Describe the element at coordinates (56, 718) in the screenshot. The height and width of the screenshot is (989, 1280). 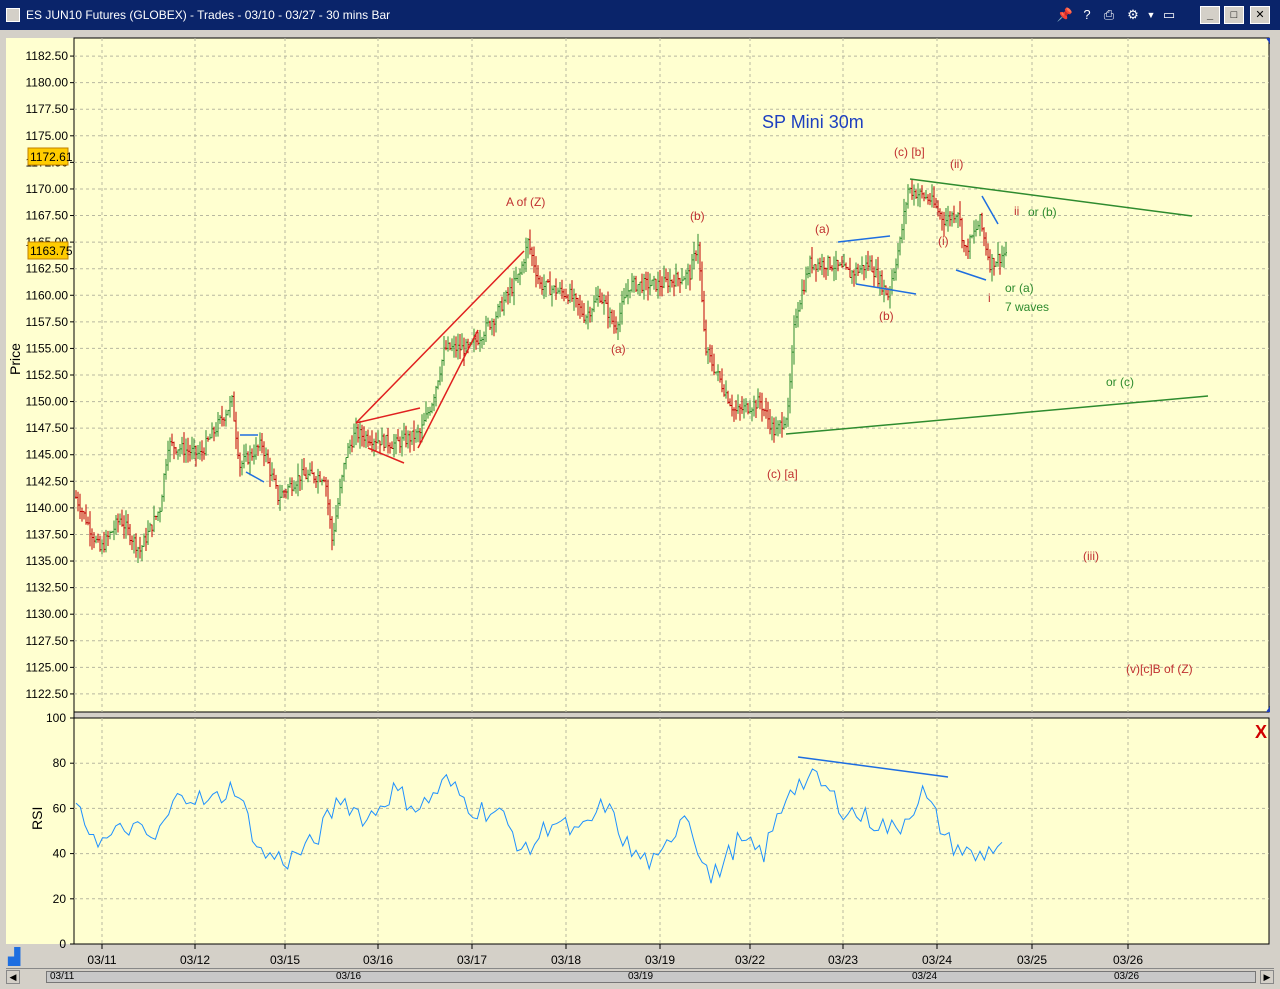
I see `rsi-tick-label: 100` at that location.